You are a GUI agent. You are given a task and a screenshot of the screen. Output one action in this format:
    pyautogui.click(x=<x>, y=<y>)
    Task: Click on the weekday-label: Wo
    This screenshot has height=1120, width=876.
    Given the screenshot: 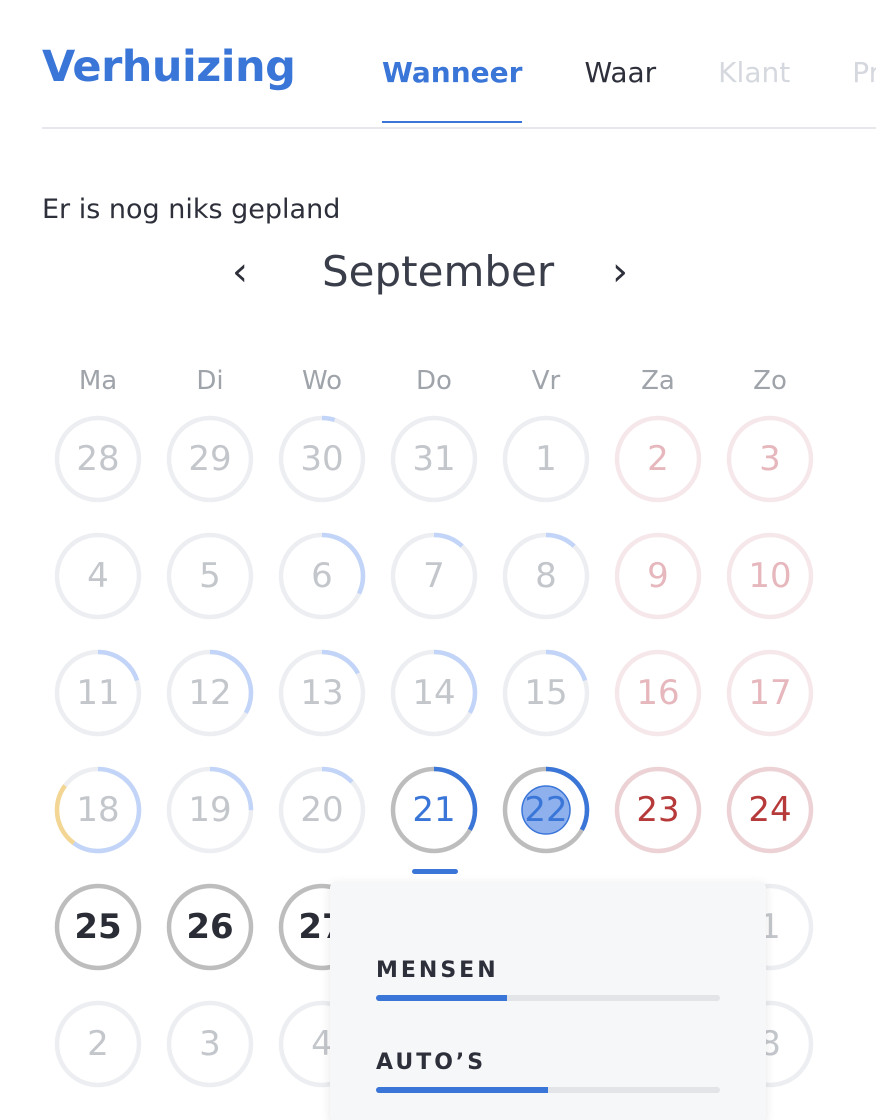 What is the action you would take?
    pyautogui.click(x=322, y=381)
    